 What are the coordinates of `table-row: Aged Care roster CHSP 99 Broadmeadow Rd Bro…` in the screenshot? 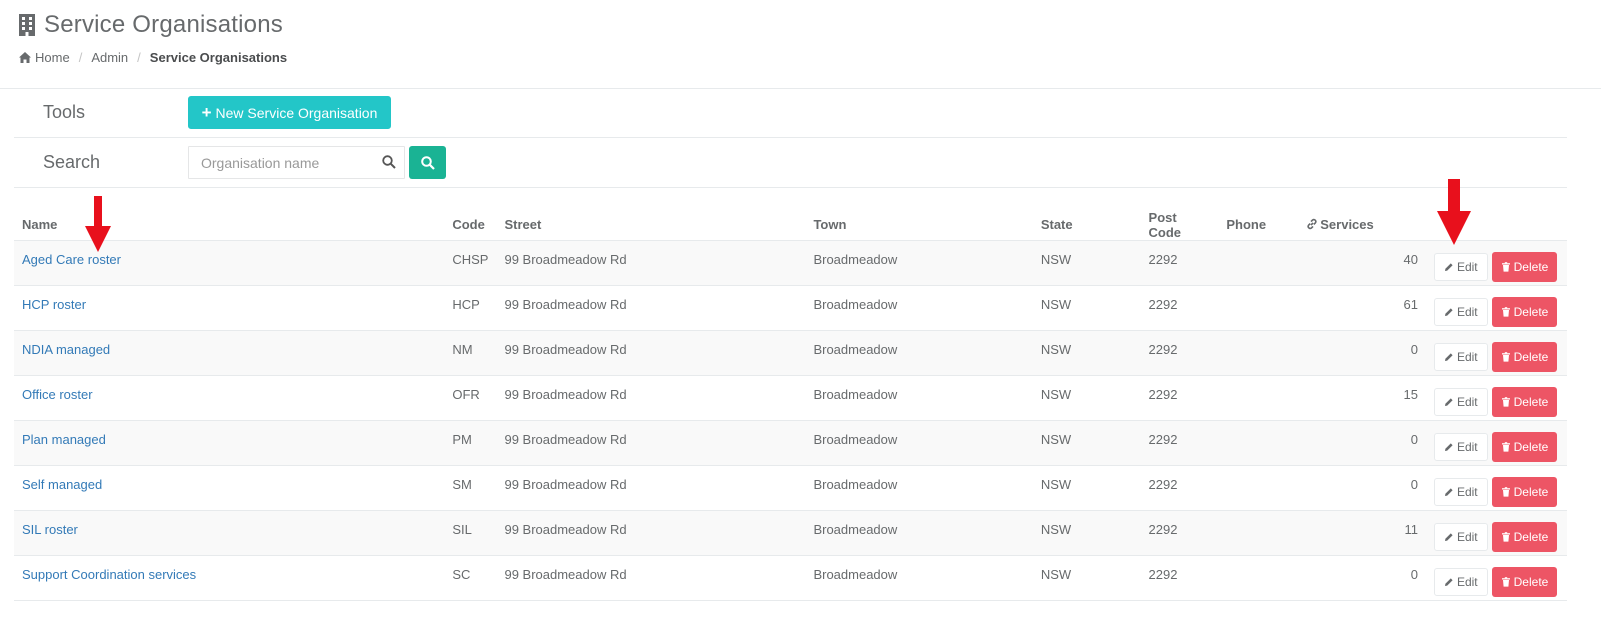 It's located at (790, 263).